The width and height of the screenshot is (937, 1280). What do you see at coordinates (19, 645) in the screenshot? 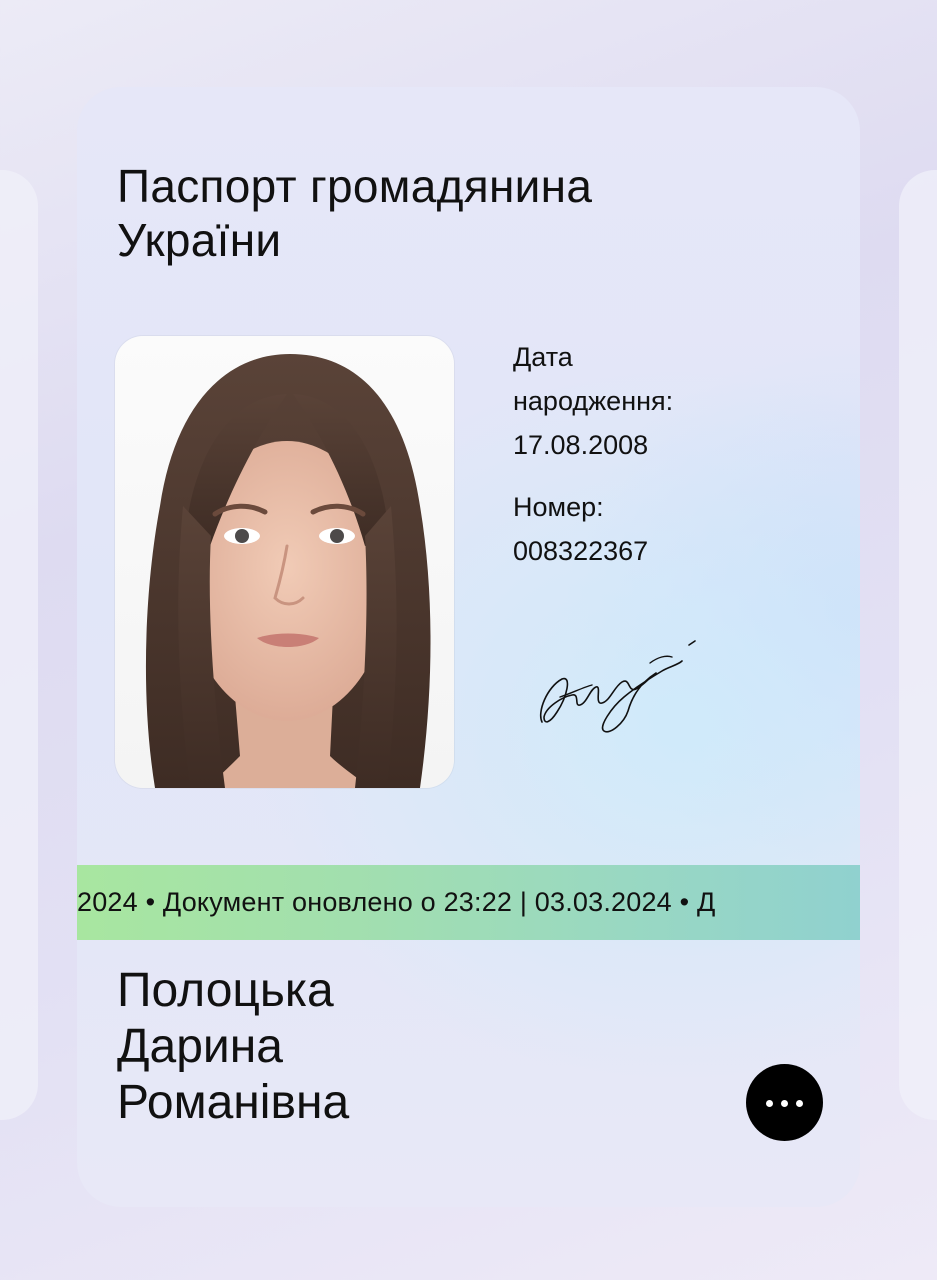
I see `previous-document-card` at bounding box center [19, 645].